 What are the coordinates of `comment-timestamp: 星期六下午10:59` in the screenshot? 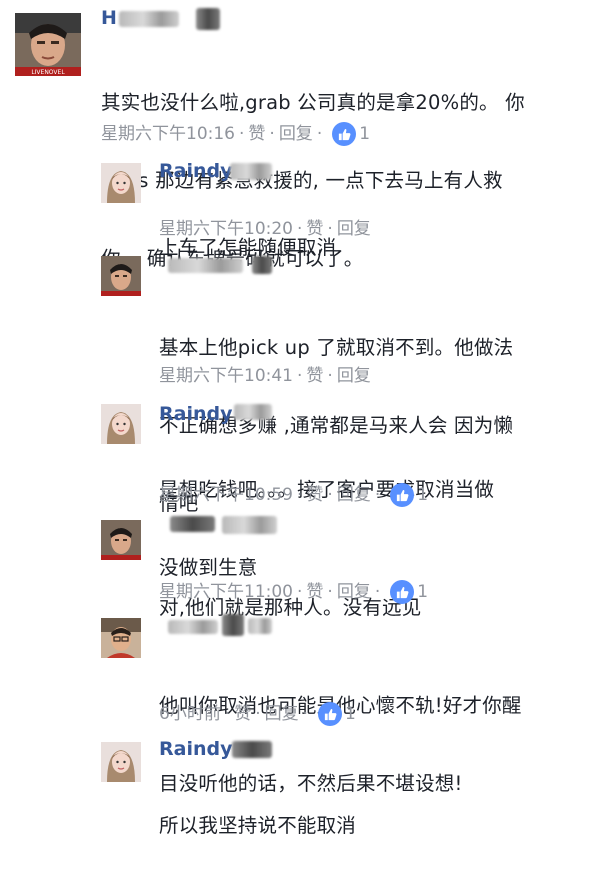 It's located at (226, 495).